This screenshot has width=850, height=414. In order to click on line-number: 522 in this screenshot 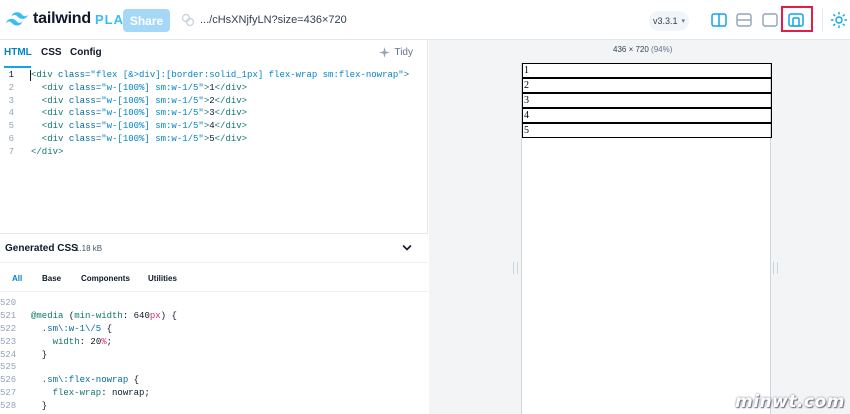, I will do `click(8, 328)`.